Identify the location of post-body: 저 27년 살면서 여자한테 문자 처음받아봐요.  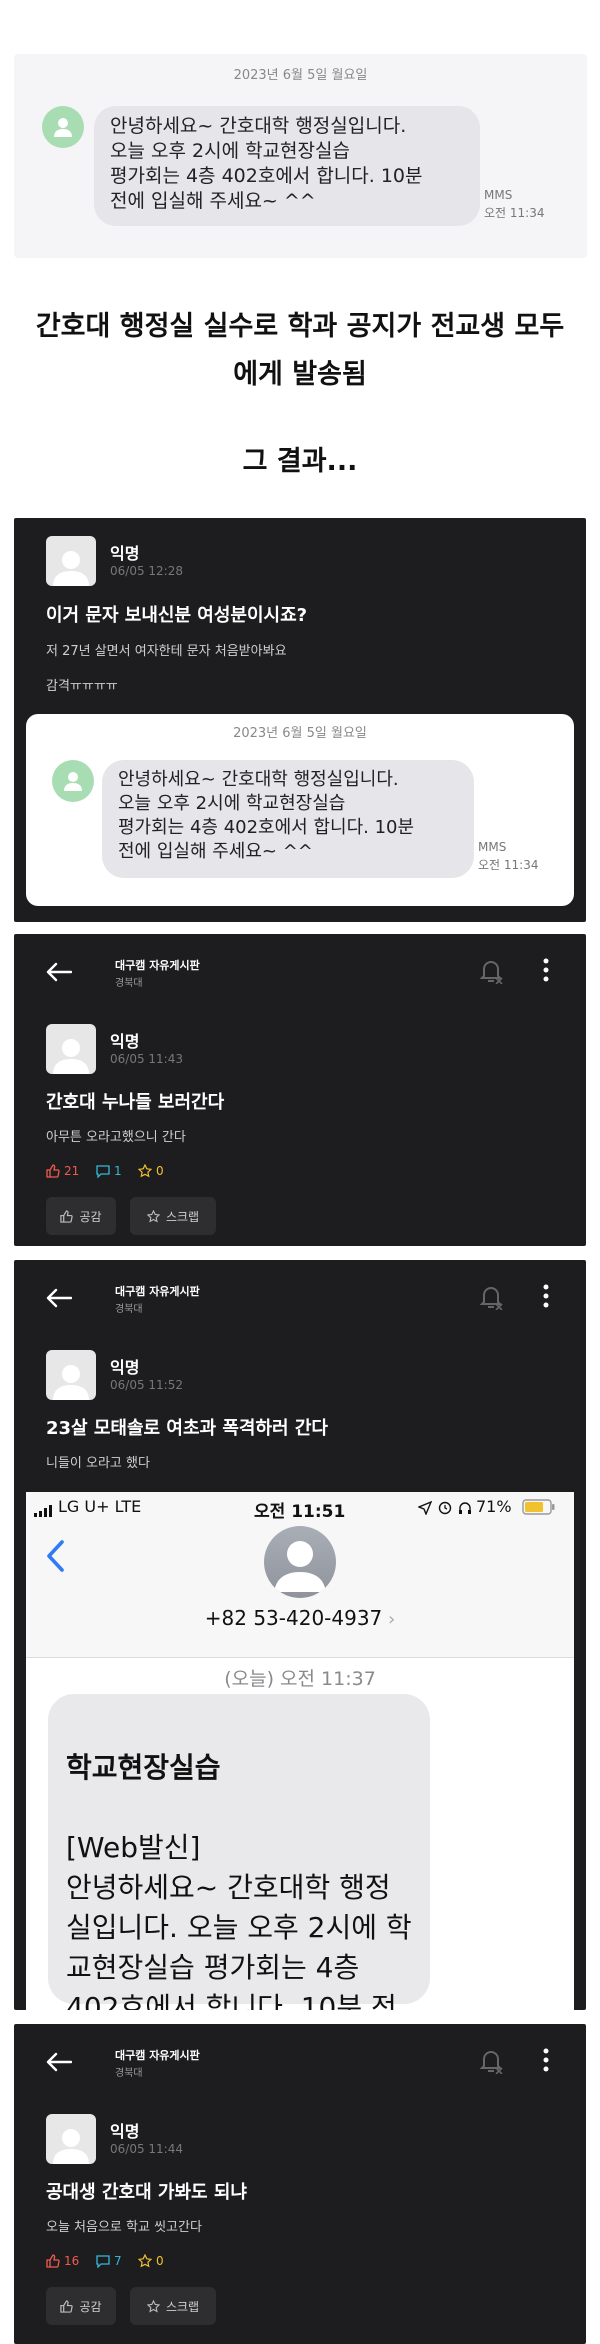
(166, 651).